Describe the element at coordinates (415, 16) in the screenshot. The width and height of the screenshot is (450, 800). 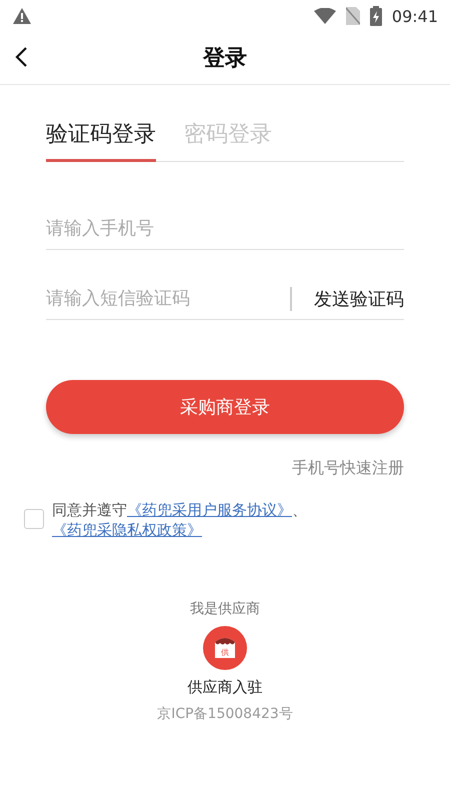
I see `status-time: 09:41` at that location.